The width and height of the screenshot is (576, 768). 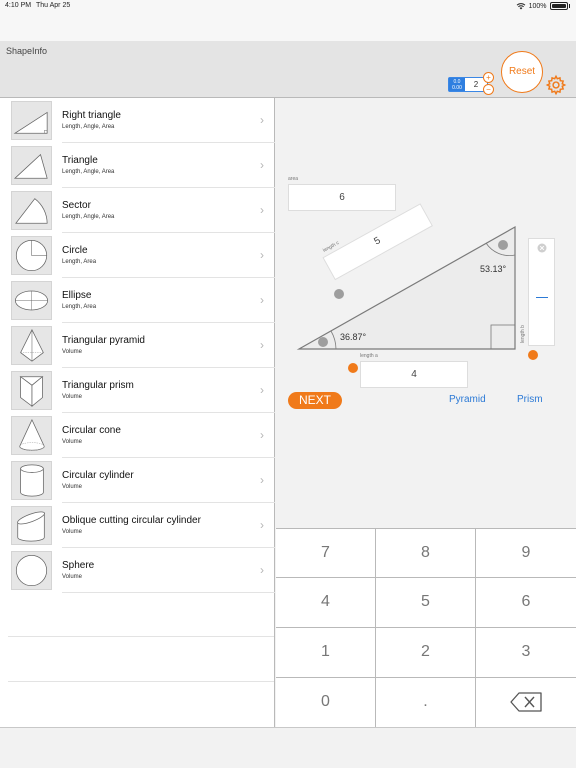 What do you see at coordinates (30, 166) in the screenshot?
I see `triangle-icon` at bounding box center [30, 166].